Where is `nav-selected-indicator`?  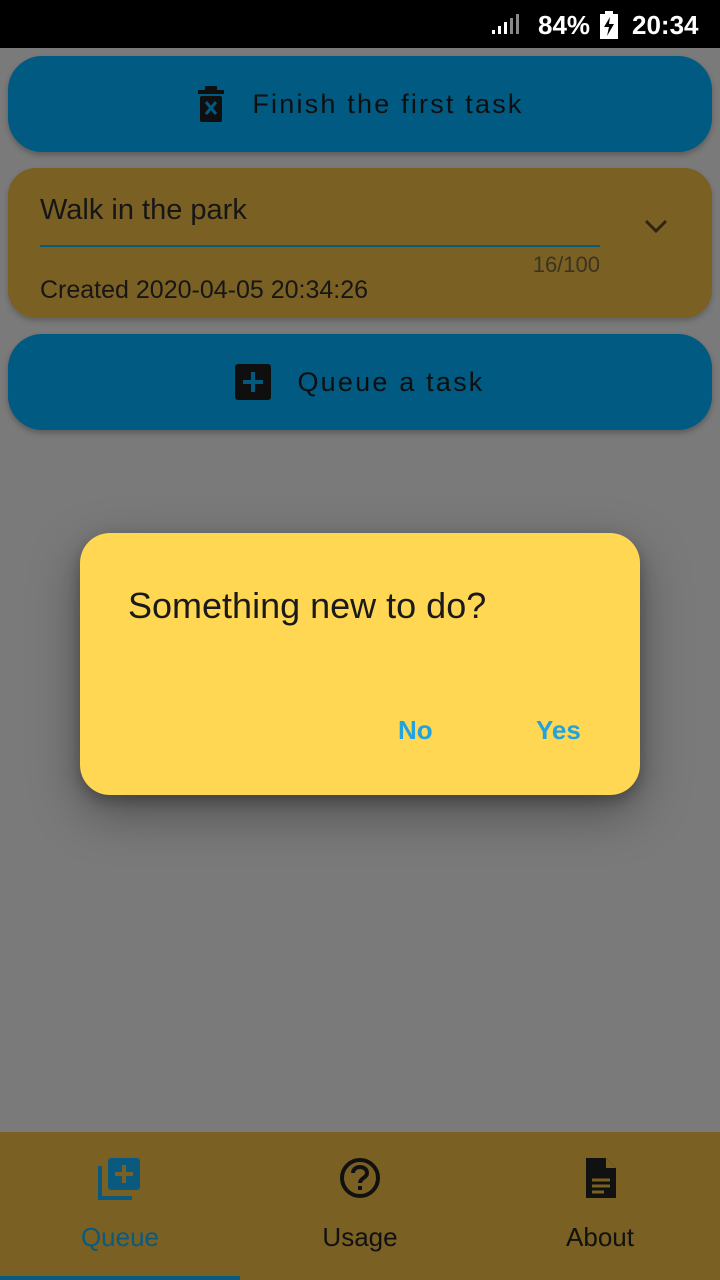 nav-selected-indicator is located at coordinates (120, 1278).